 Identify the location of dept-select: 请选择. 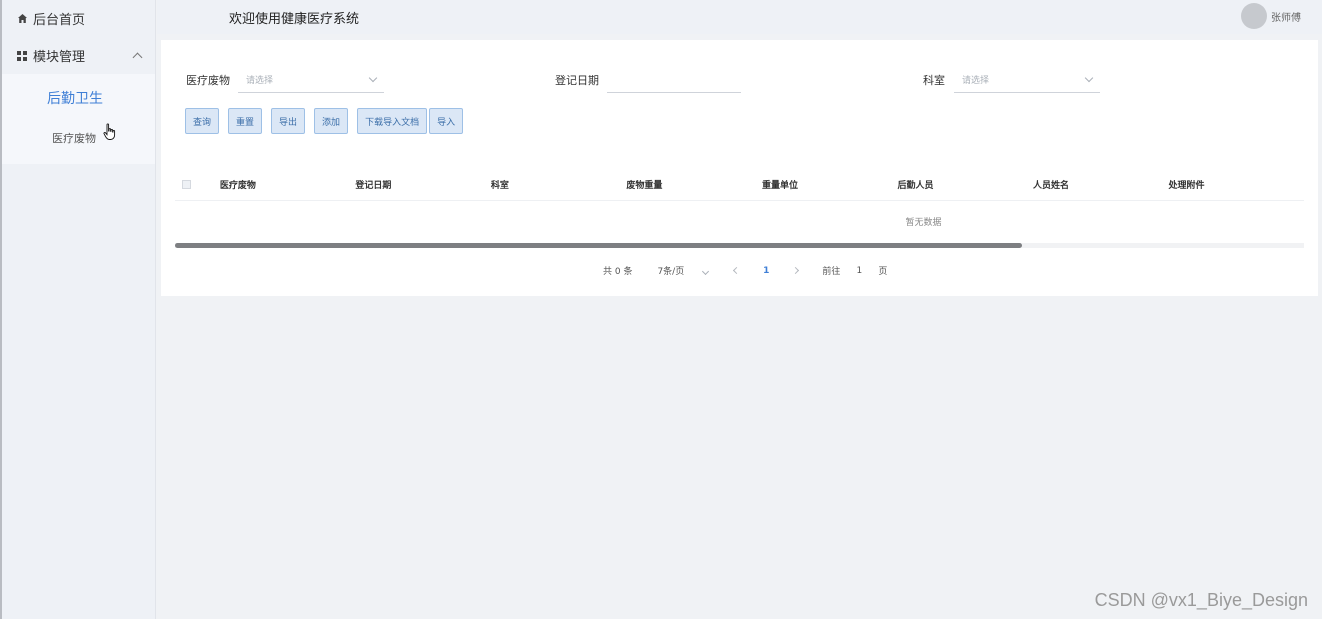
(1027, 79).